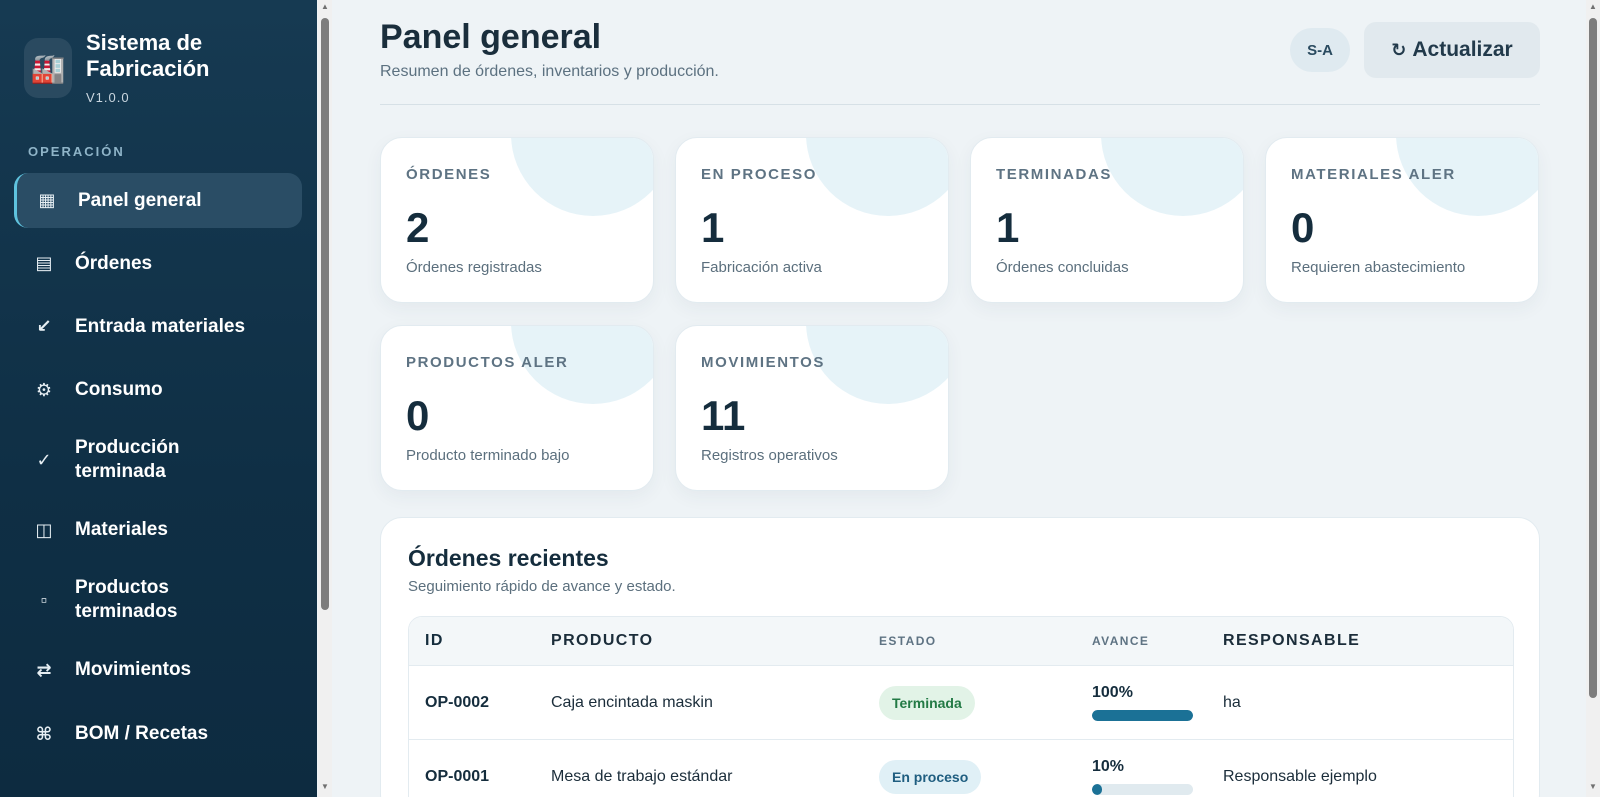 This screenshot has width=1600, height=797. What do you see at coordinates (985, 641) in the screenshot?
I see `column-header-estado: ESTADO` at bounding box center [985, 641].